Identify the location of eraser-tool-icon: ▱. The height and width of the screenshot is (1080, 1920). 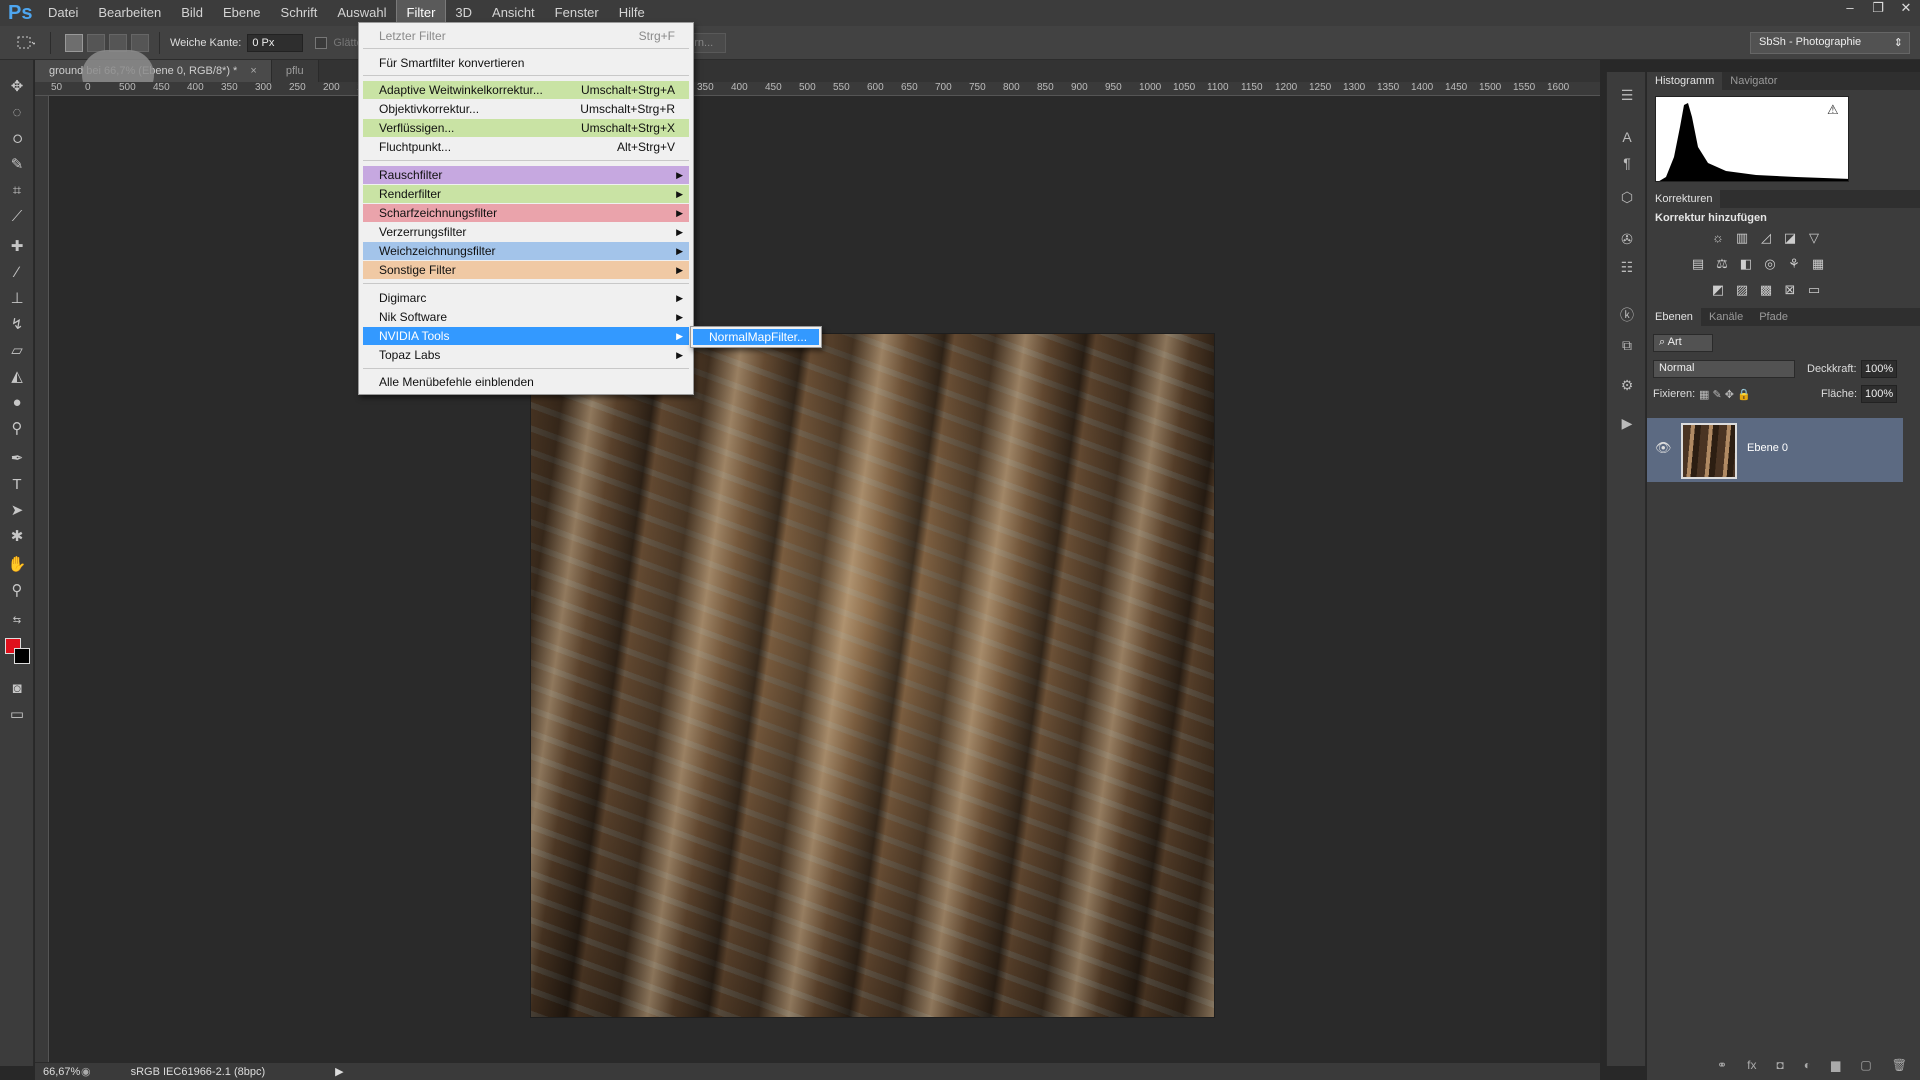
(17, 351).